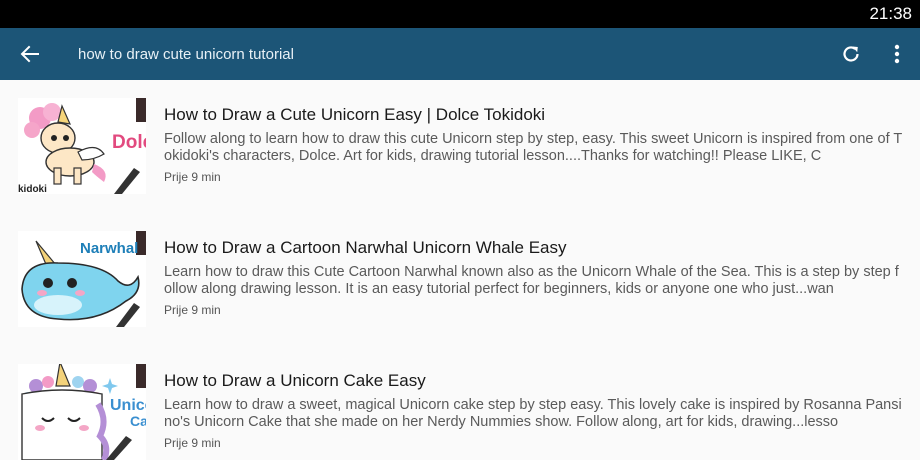  I want to click on status-bar: 21:38, so click(460, 14).